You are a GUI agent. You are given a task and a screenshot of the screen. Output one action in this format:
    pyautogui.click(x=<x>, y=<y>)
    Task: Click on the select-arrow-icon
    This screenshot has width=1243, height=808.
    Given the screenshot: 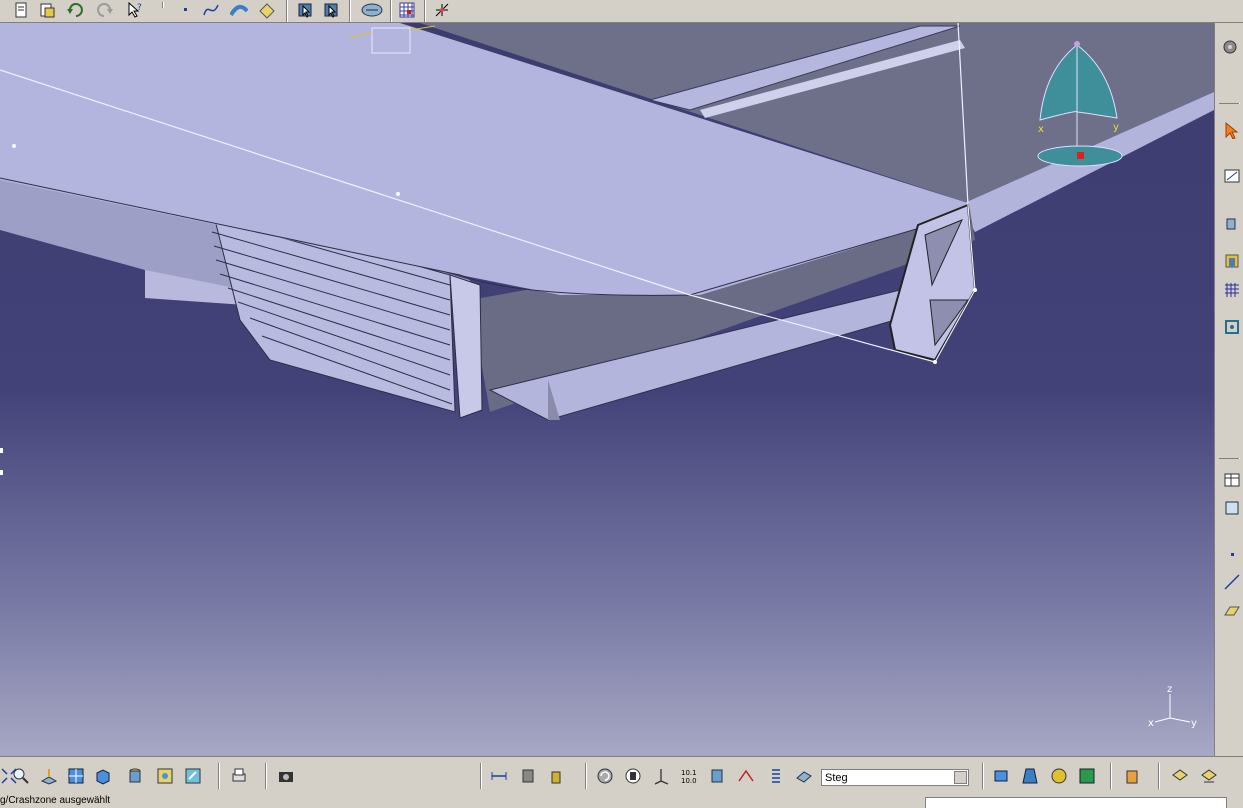 What is the action you would take?
    pyautogui.click(x=1232, y=130)
    